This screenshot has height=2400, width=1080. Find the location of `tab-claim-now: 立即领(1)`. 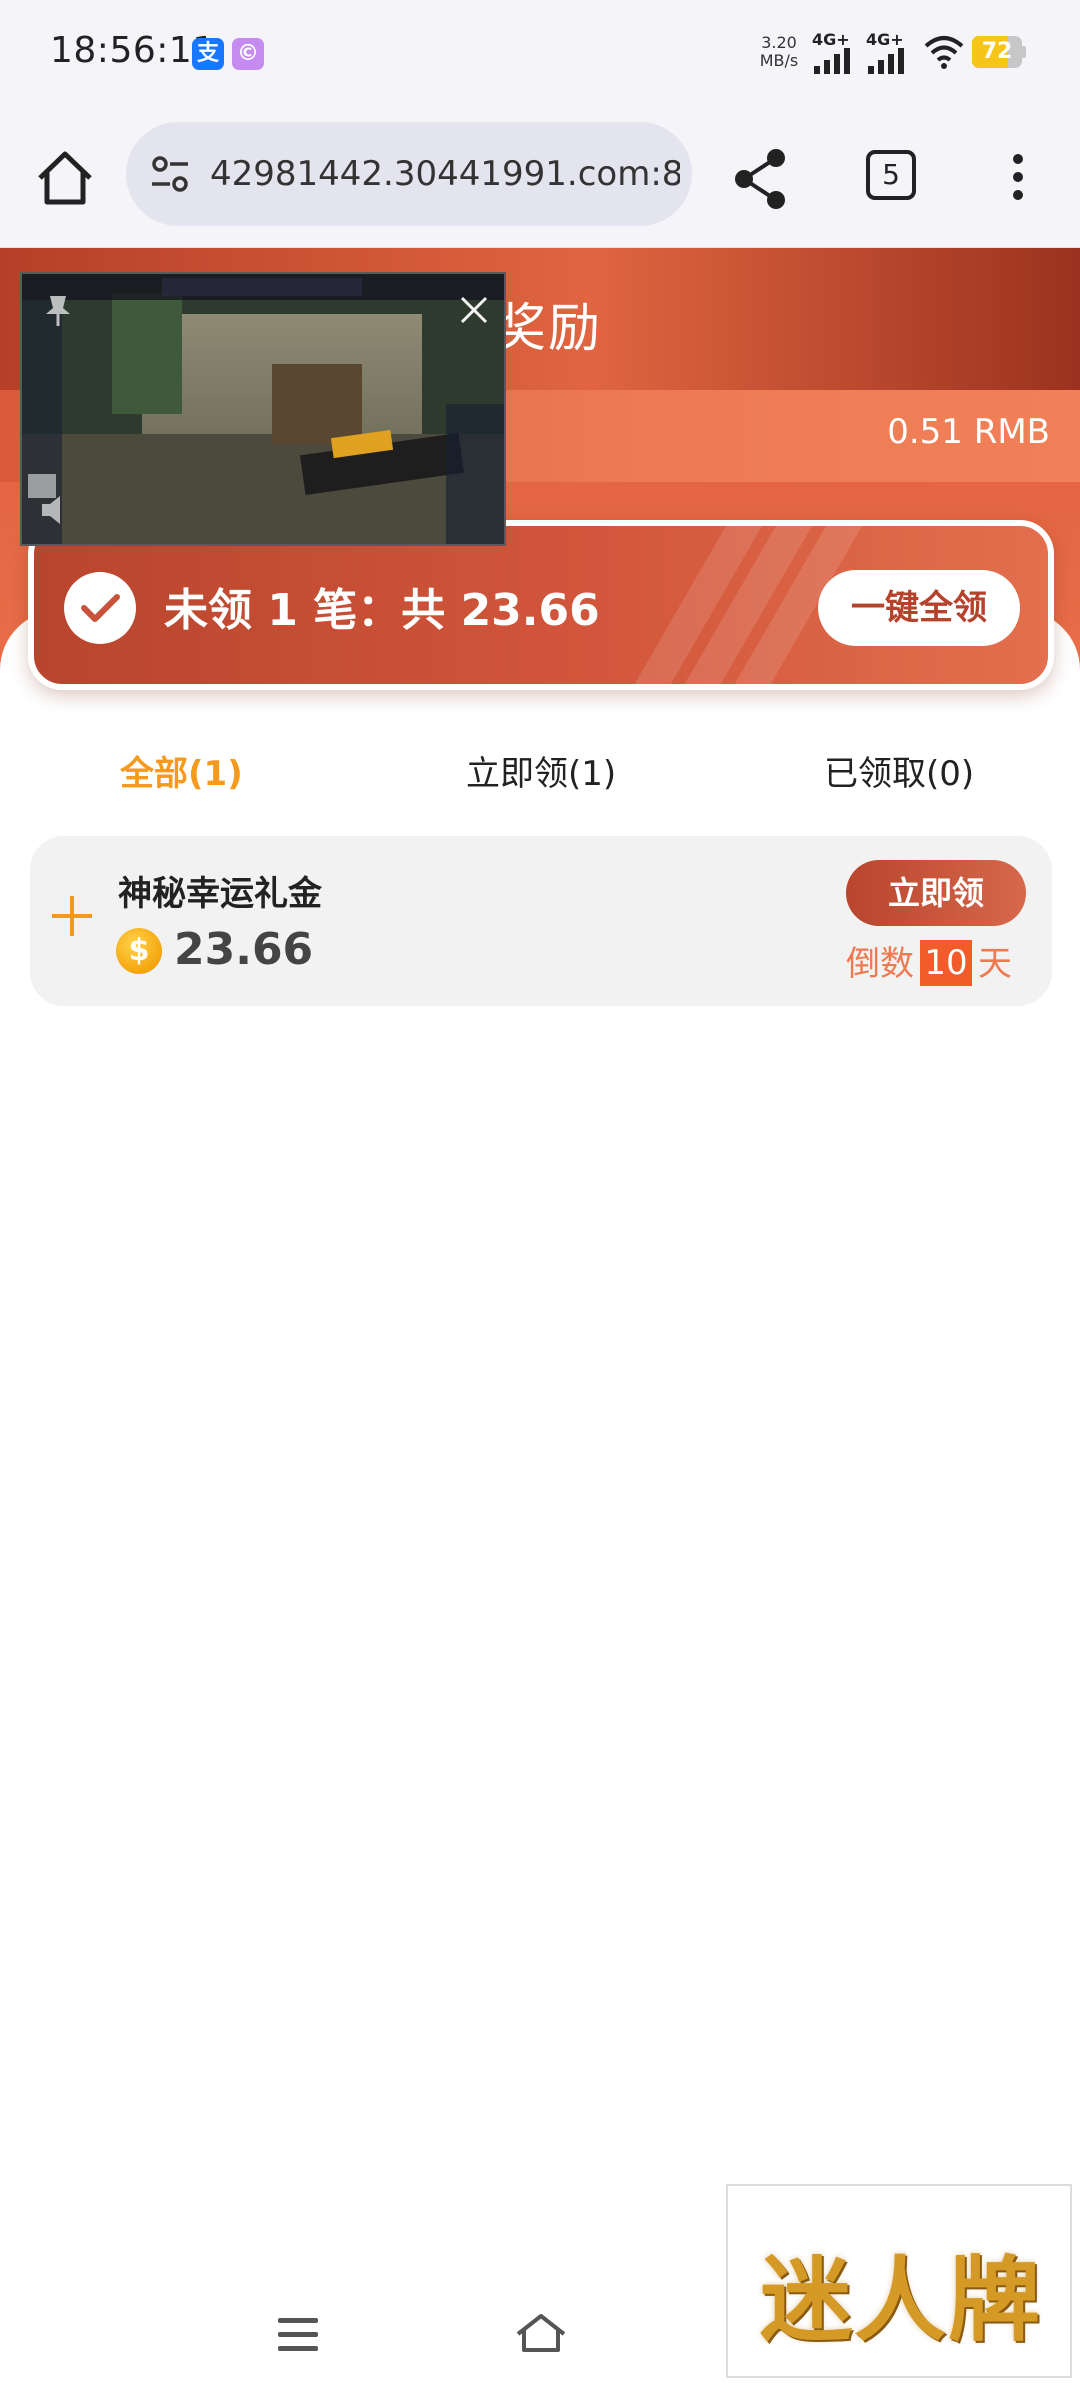

tab-claim-now: 立即领(1) is located at coordinates (541, 770).